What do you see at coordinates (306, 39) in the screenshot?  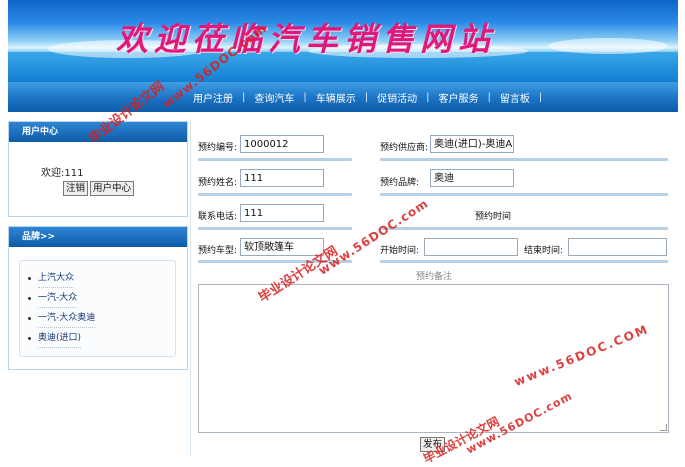 I see `site-title: 欢迎莅临汽车销售网站` at bounding box center [306, 39].